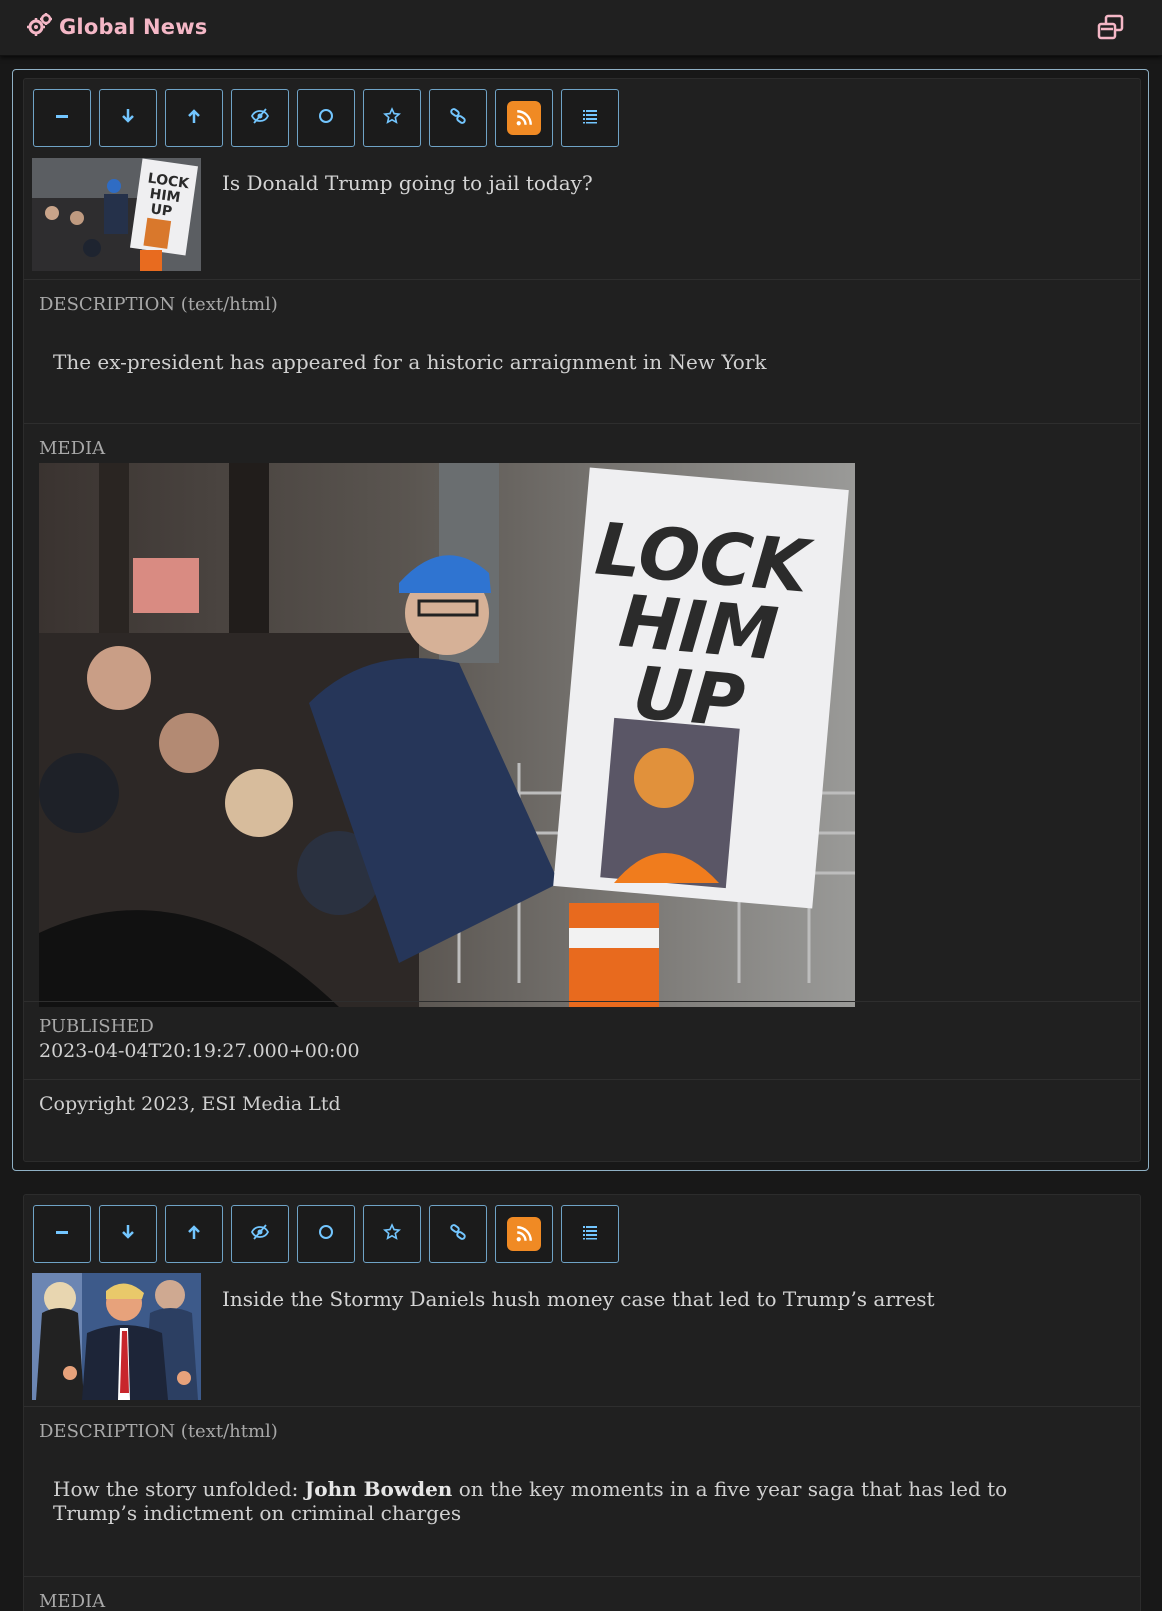 The width and height of the screenshot is (1162, 1611). I want to click on gears-icon, so click(40, 27).